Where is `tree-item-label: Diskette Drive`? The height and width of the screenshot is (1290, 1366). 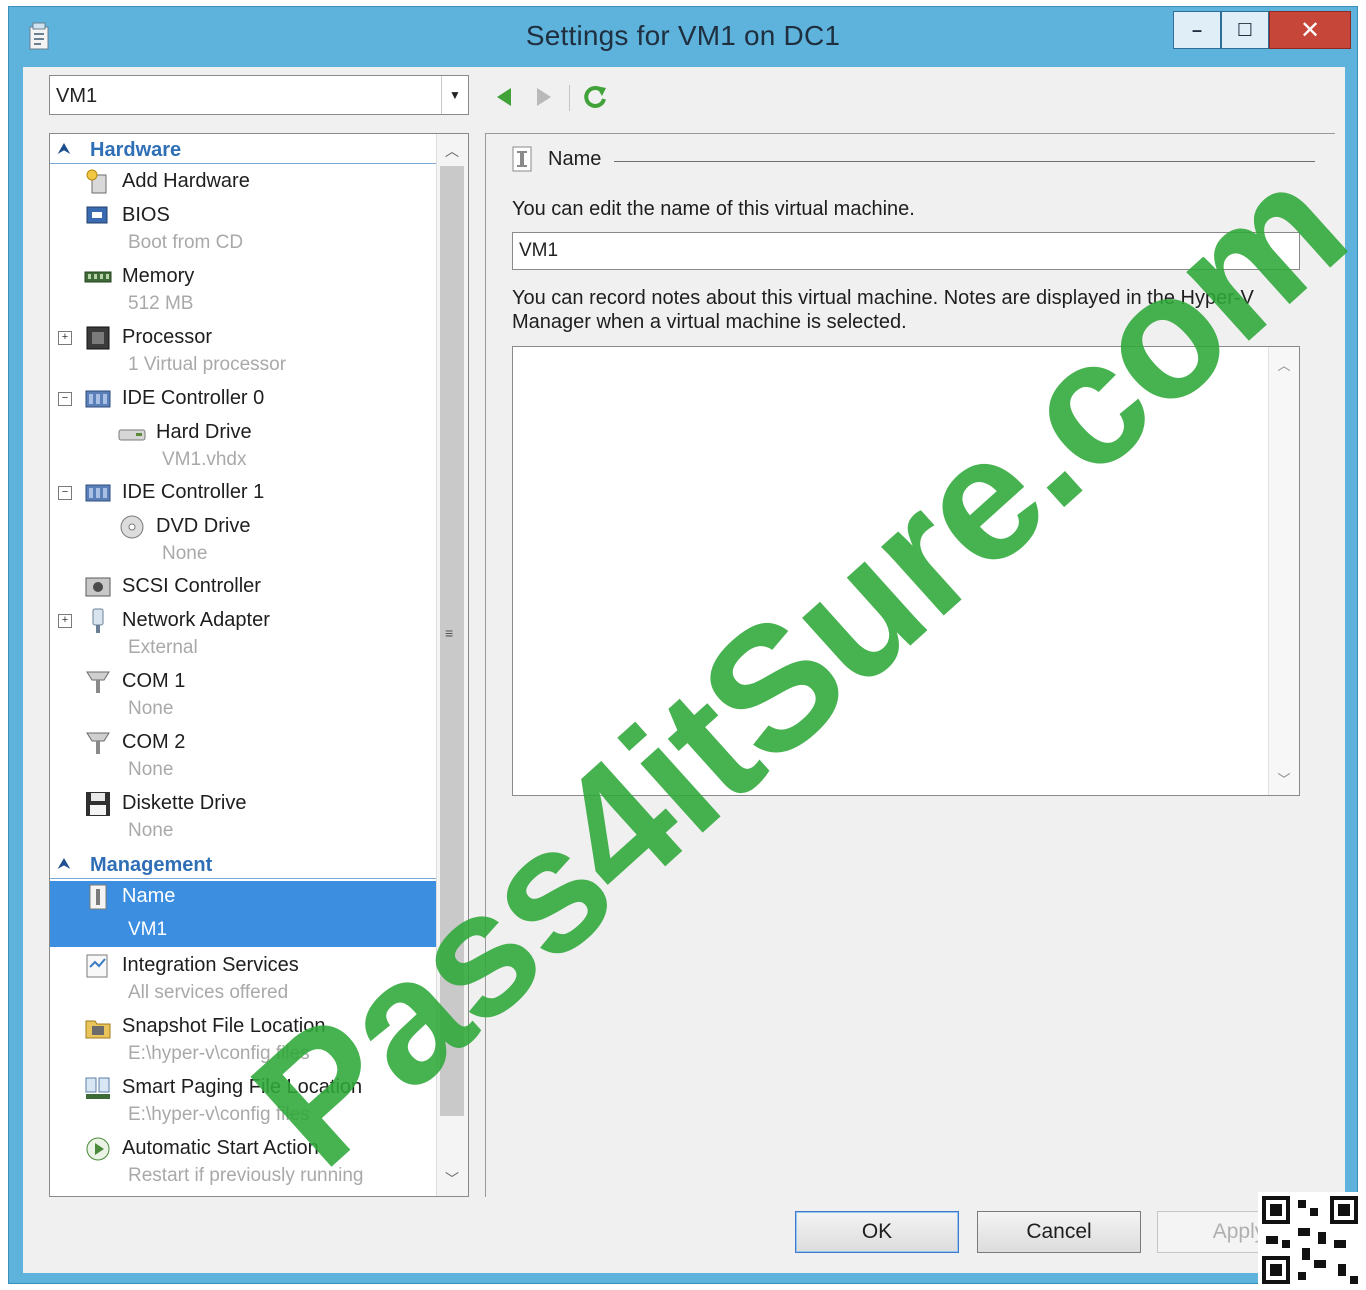 tree-item-label: Diskette Drive is located at coordinates (184, 803).